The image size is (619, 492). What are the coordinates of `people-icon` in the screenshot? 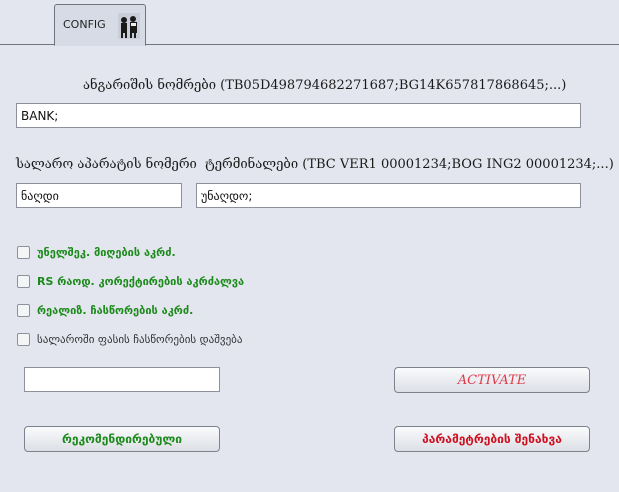 It's located at (129, 26).